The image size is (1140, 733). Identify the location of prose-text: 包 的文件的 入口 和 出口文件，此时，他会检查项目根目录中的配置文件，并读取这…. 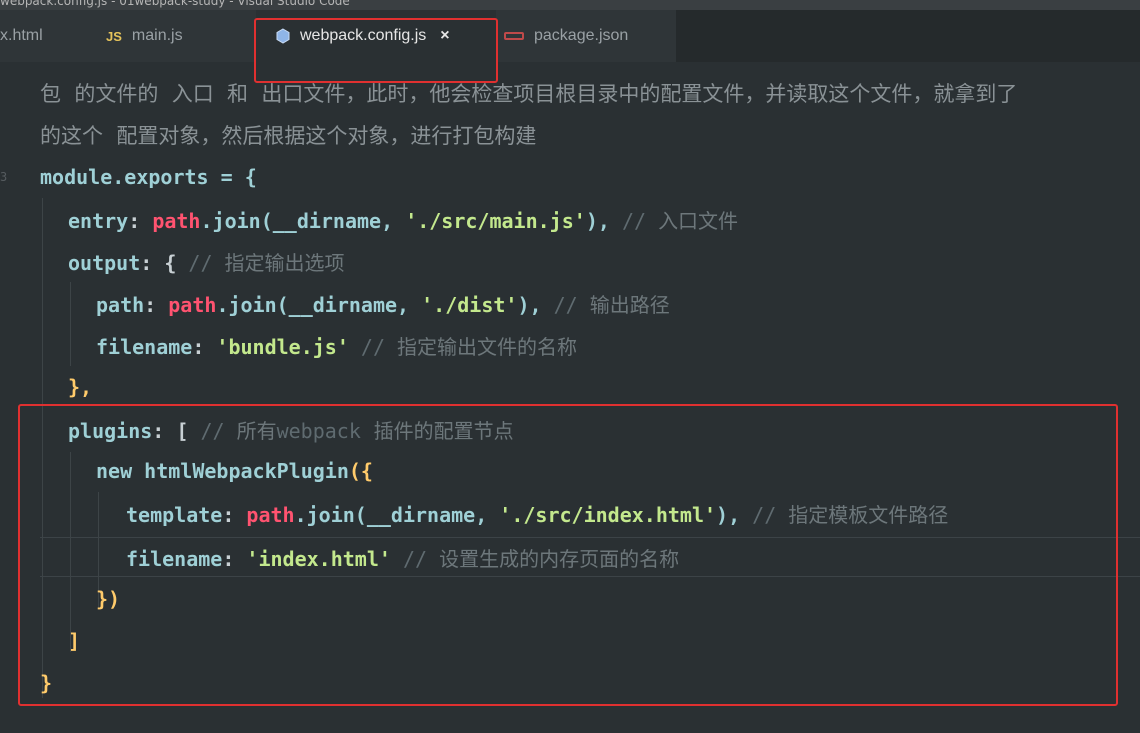
(529, 94).